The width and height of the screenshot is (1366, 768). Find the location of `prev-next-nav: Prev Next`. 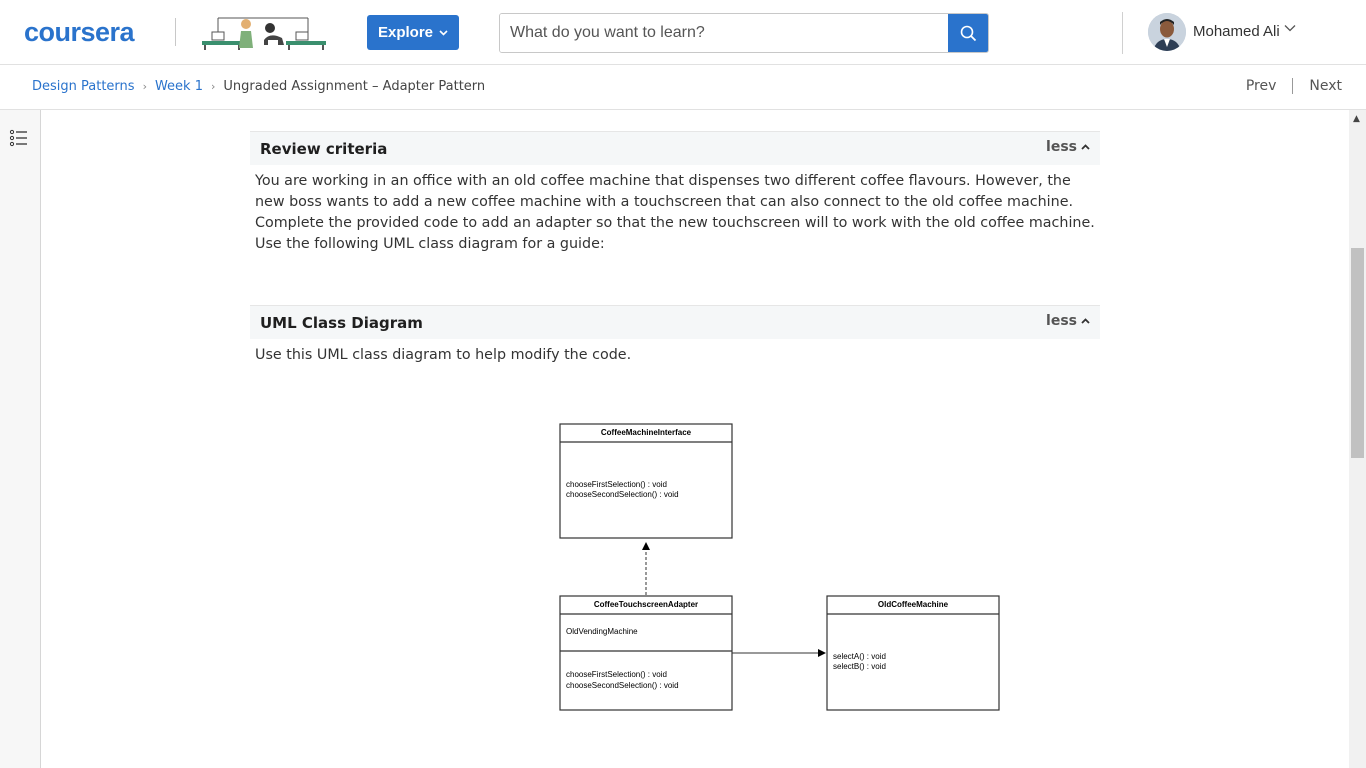

prev-next-nav: Prev Next is located at coordinates (1294, 86).